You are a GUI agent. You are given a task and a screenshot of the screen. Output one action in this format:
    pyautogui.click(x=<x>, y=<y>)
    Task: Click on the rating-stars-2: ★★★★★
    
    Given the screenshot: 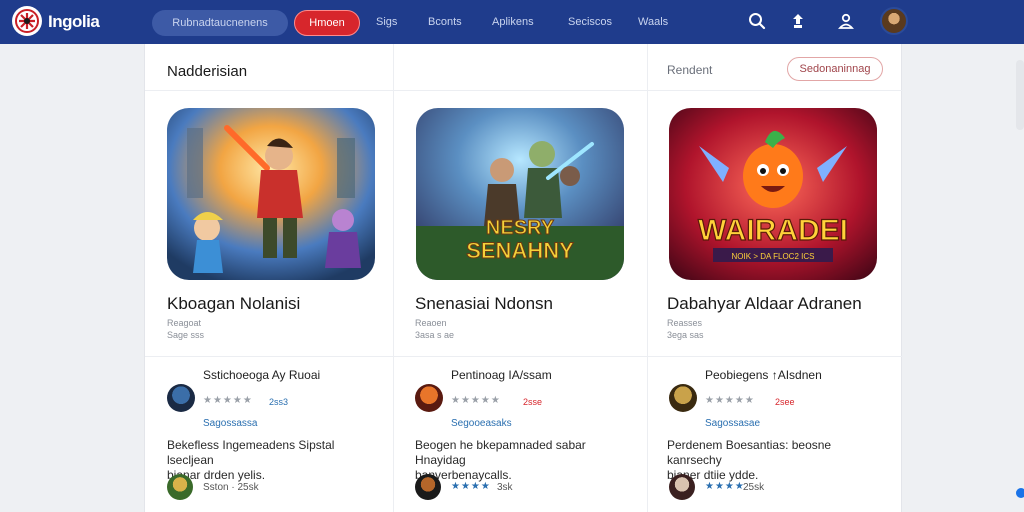 What is the action you would take?
    pyautogui.click(x=476, y=400)
    